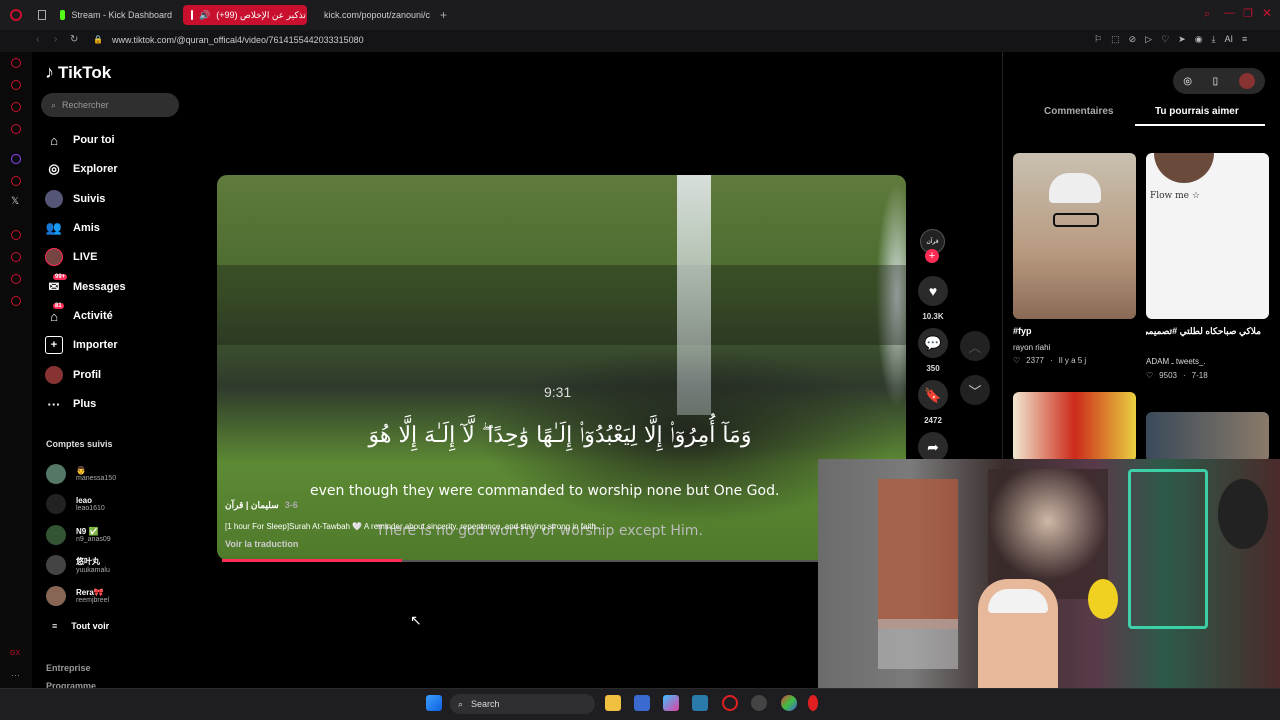 The width and height of the screenshot is (1280, 720). Describe the element at coordinates (1176, 361) in the screenshot. I see `recommendation-user: ADAM ـ tweets_.` at that location.